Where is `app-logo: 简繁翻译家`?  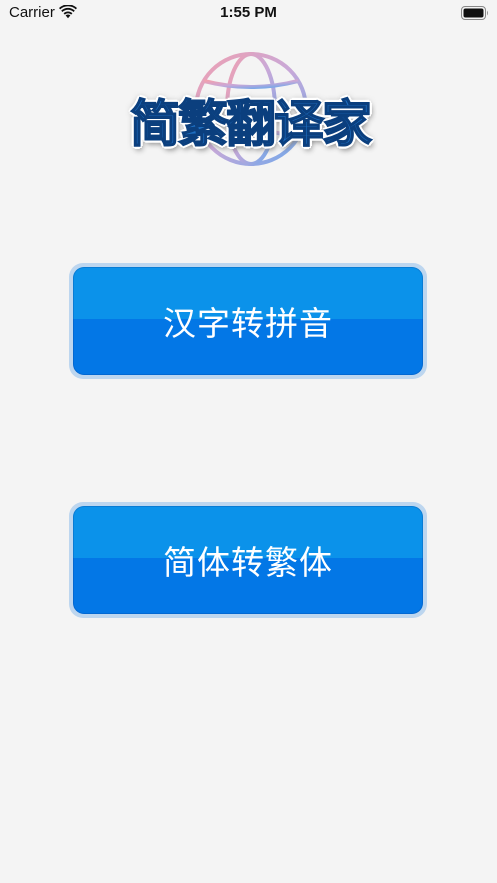
app-logo: 简繁翻译家 is located at coordinates (250, 109).